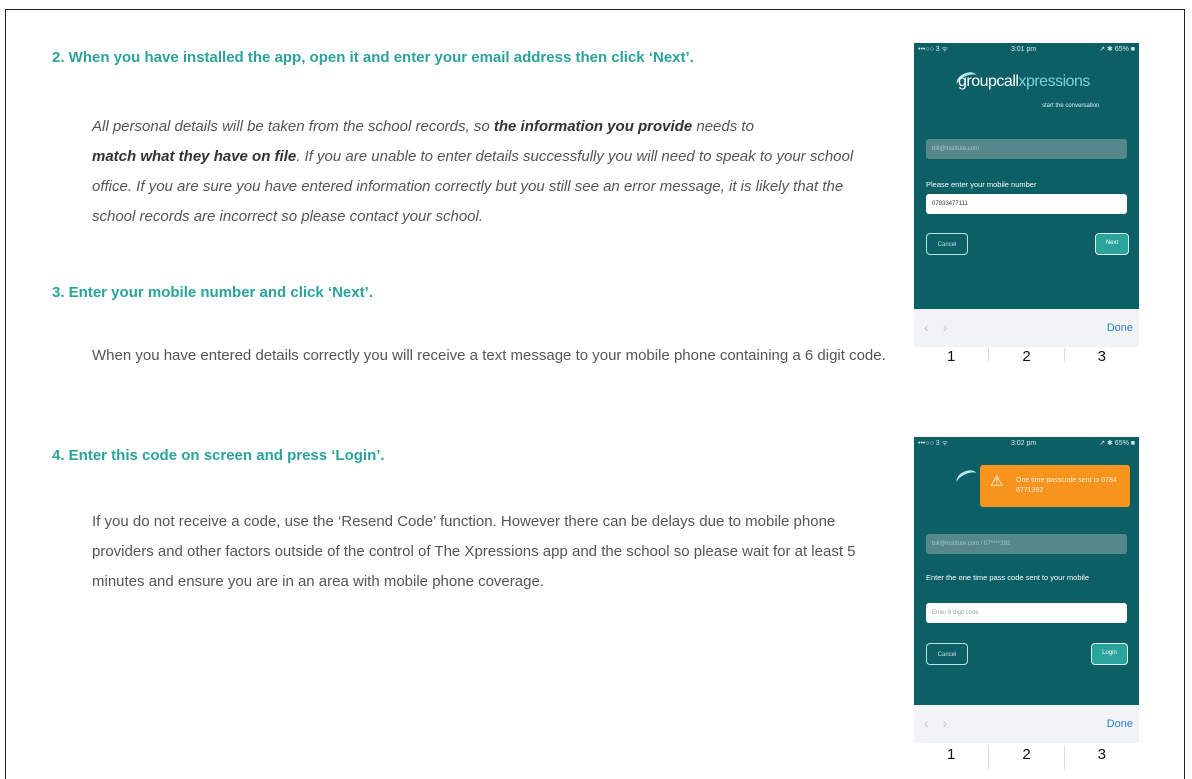  I want to click on step-2-bold-1: the information you provide, so click(593, 126).